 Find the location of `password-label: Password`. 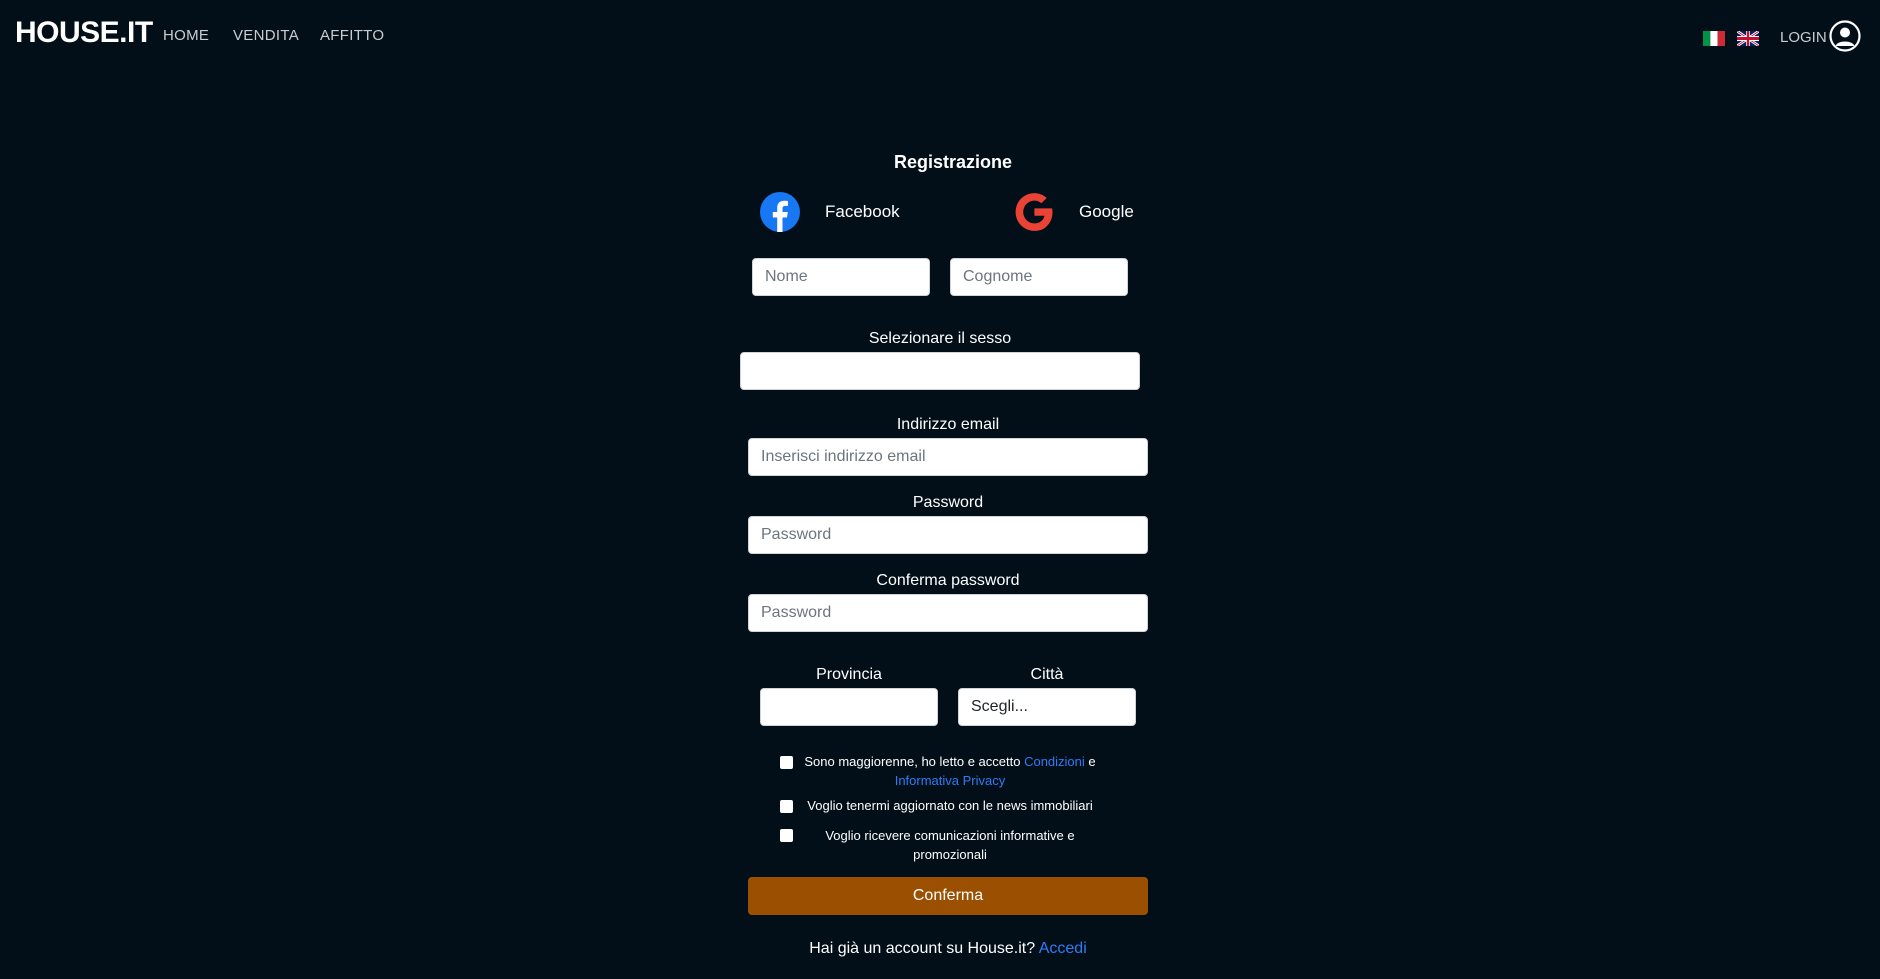

password-label: Password is located at coordinates (948, 502).